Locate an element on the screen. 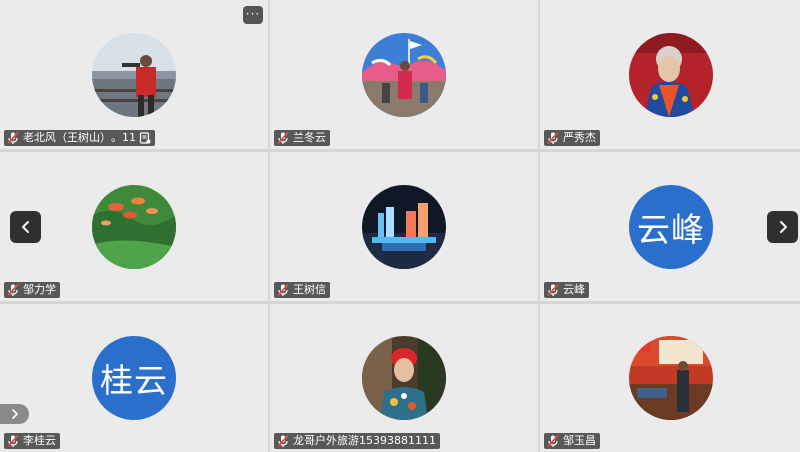 This screenshot has width=800, height=452. chevron-left-icon is located at coordinates (25, 227).